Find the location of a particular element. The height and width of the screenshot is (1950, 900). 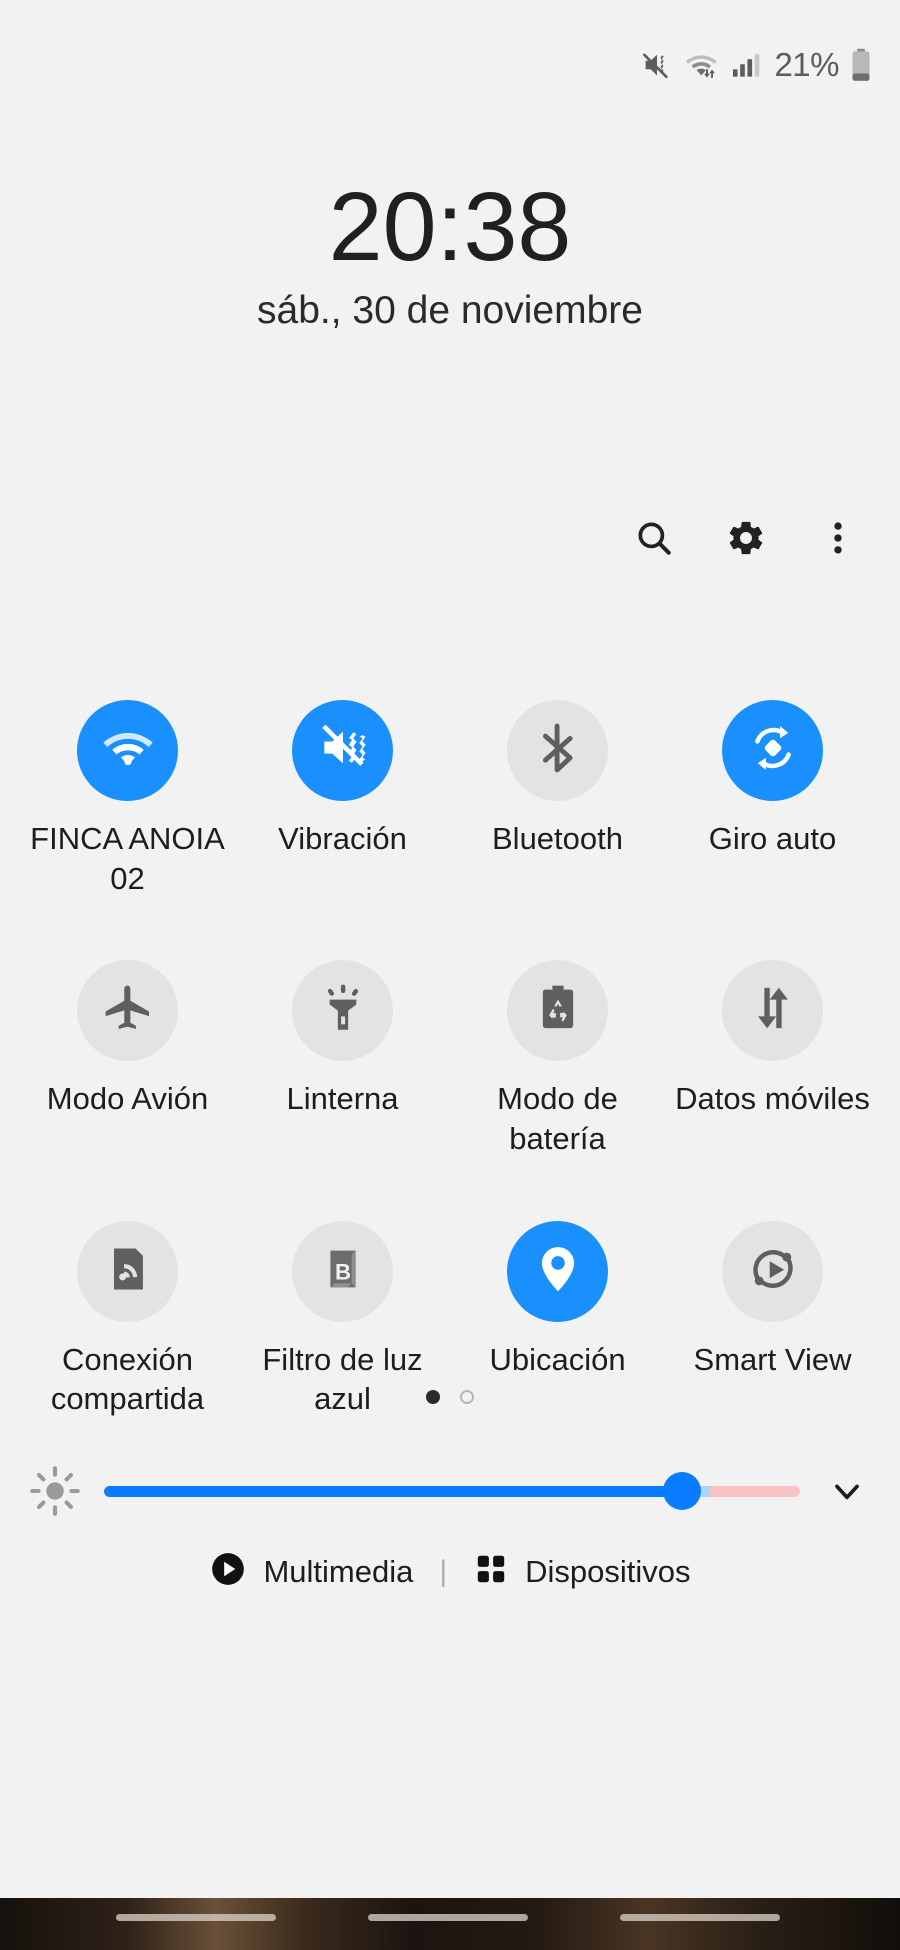

brightness-thumb is located at coordinates (681, 1491).